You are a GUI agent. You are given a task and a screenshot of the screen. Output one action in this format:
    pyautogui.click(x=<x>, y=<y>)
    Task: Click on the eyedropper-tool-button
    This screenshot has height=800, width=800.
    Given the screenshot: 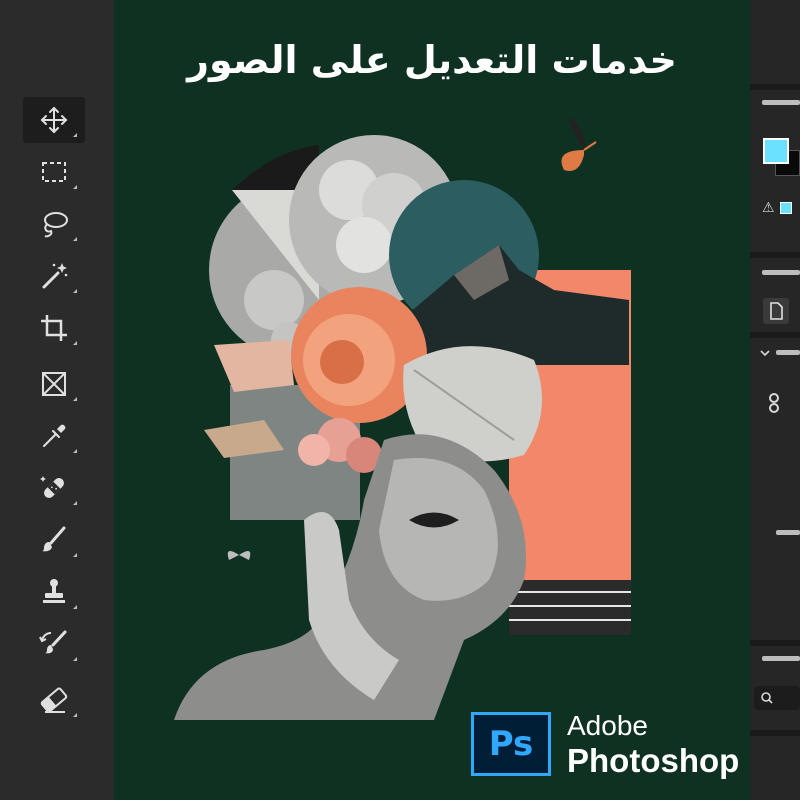 What is the action you would take?
    pyautogui.click(x=54, y=436)
    